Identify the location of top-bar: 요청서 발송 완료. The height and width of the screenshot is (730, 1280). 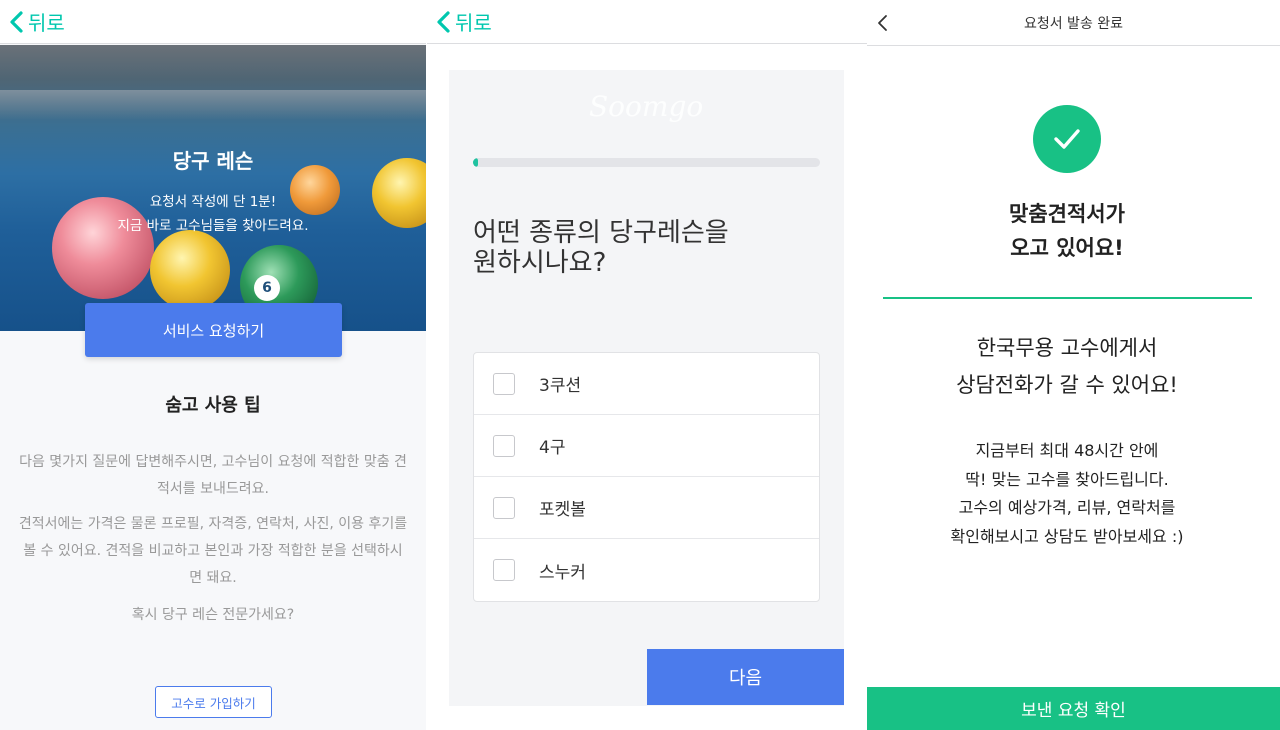
(1073, 23).